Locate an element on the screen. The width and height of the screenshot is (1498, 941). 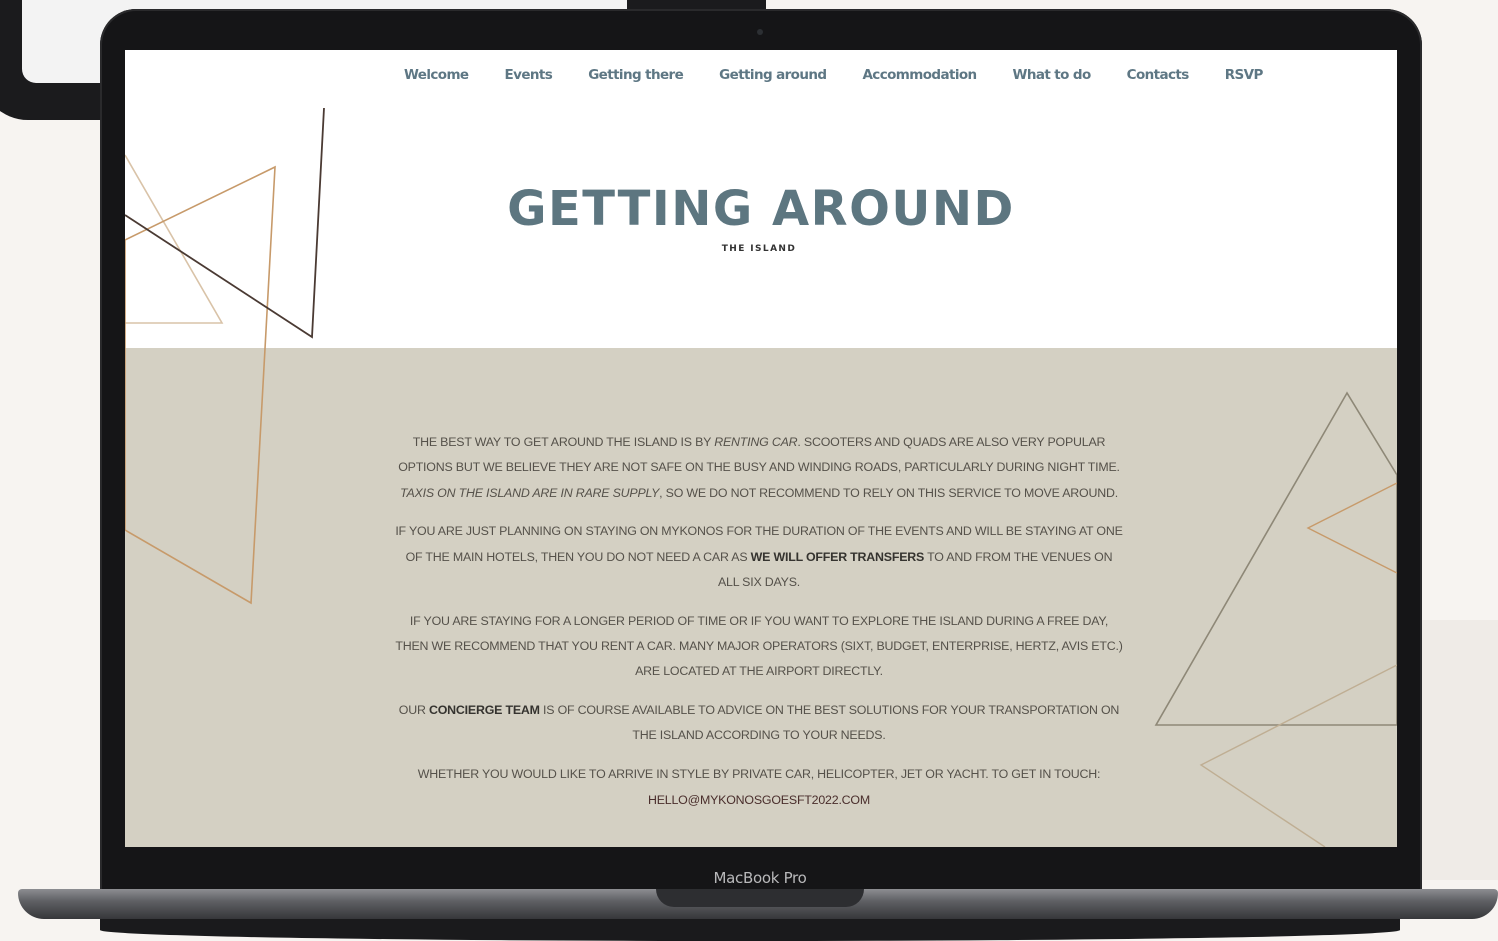
strong-transfers: WE WILL OFFER TRANSFERS is located at coordinates (837, 556).